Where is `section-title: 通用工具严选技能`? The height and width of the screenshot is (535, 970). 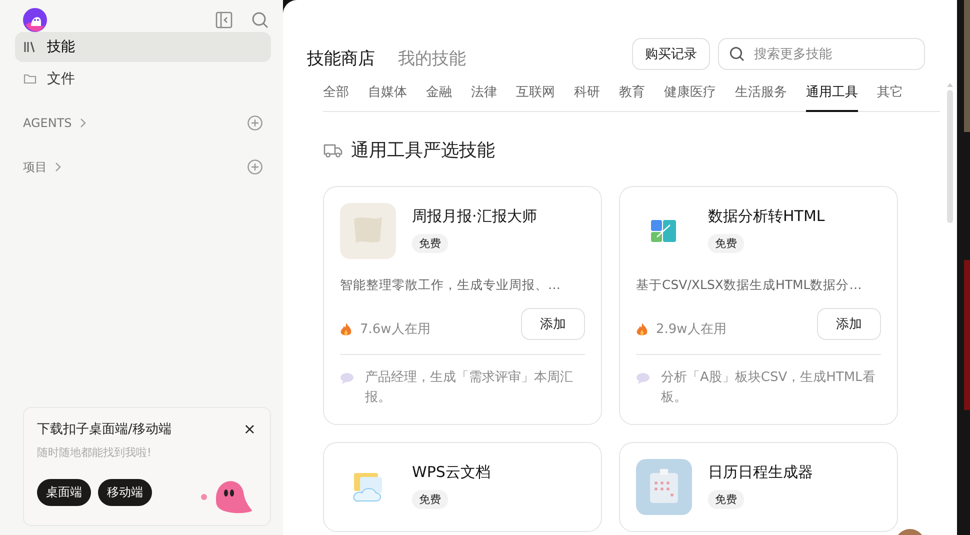 section-title: 通用工具严选技能 is located at coordinates (423, 150).